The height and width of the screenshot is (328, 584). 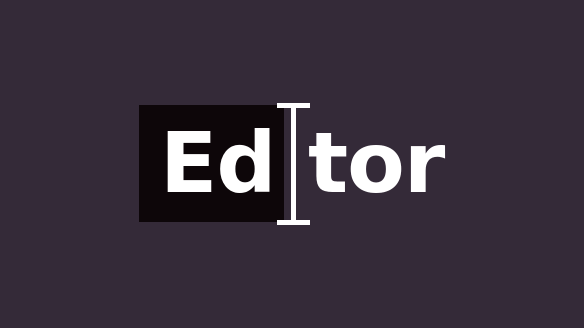 I want to click on logo-text-right: tor, so click(x=376, y=163).